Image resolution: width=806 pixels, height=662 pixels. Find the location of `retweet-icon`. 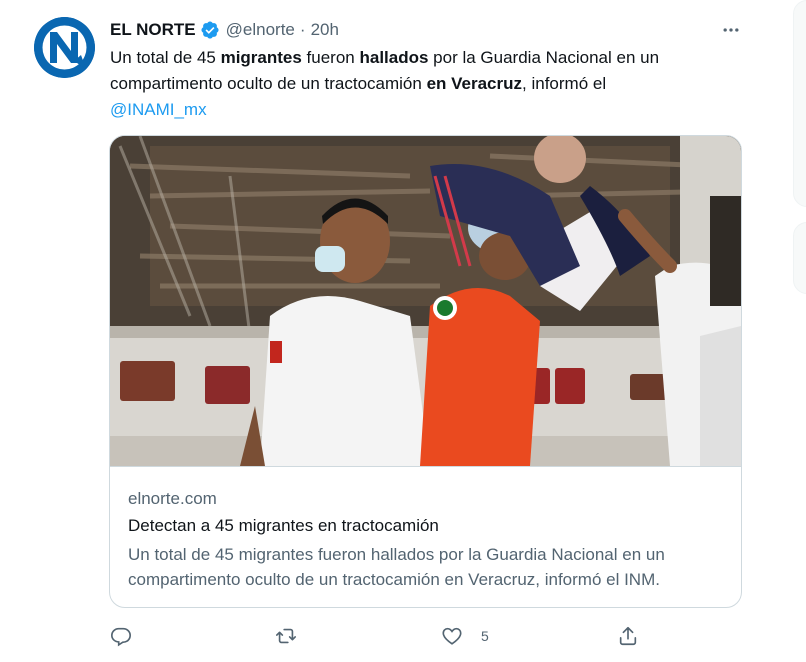

retweet-icon is located at coordinates (286, 636).